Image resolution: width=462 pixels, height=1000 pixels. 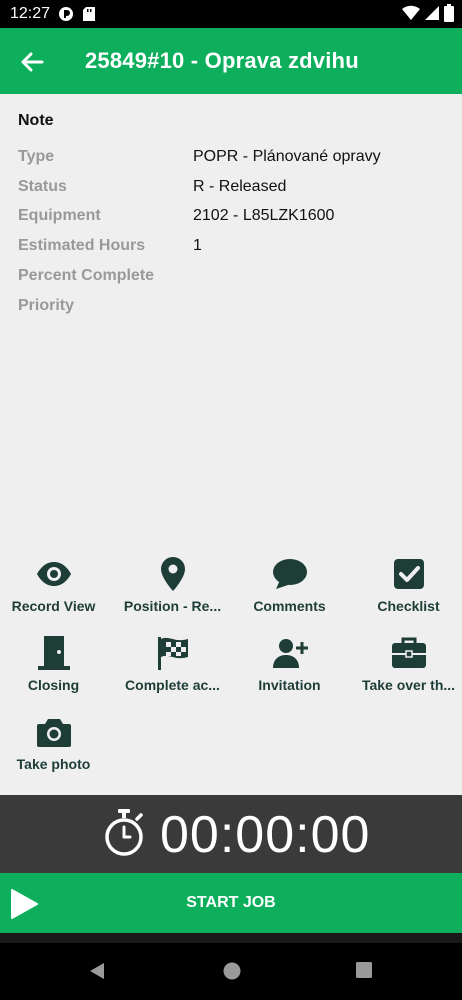 I want to click on detail-row-estimated-hours: Estimated Hours 1, so click(x=233, y=246).